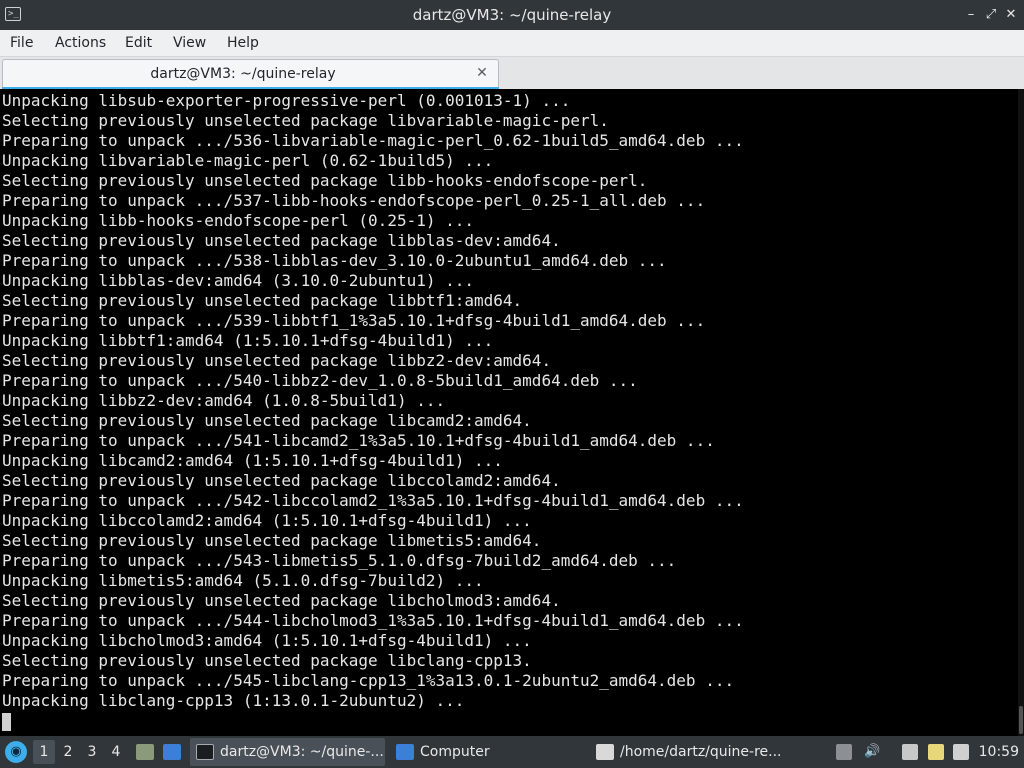 The image size is (1024, 768). I want to click on start-menu-icon: ◉, so click(16, 752).